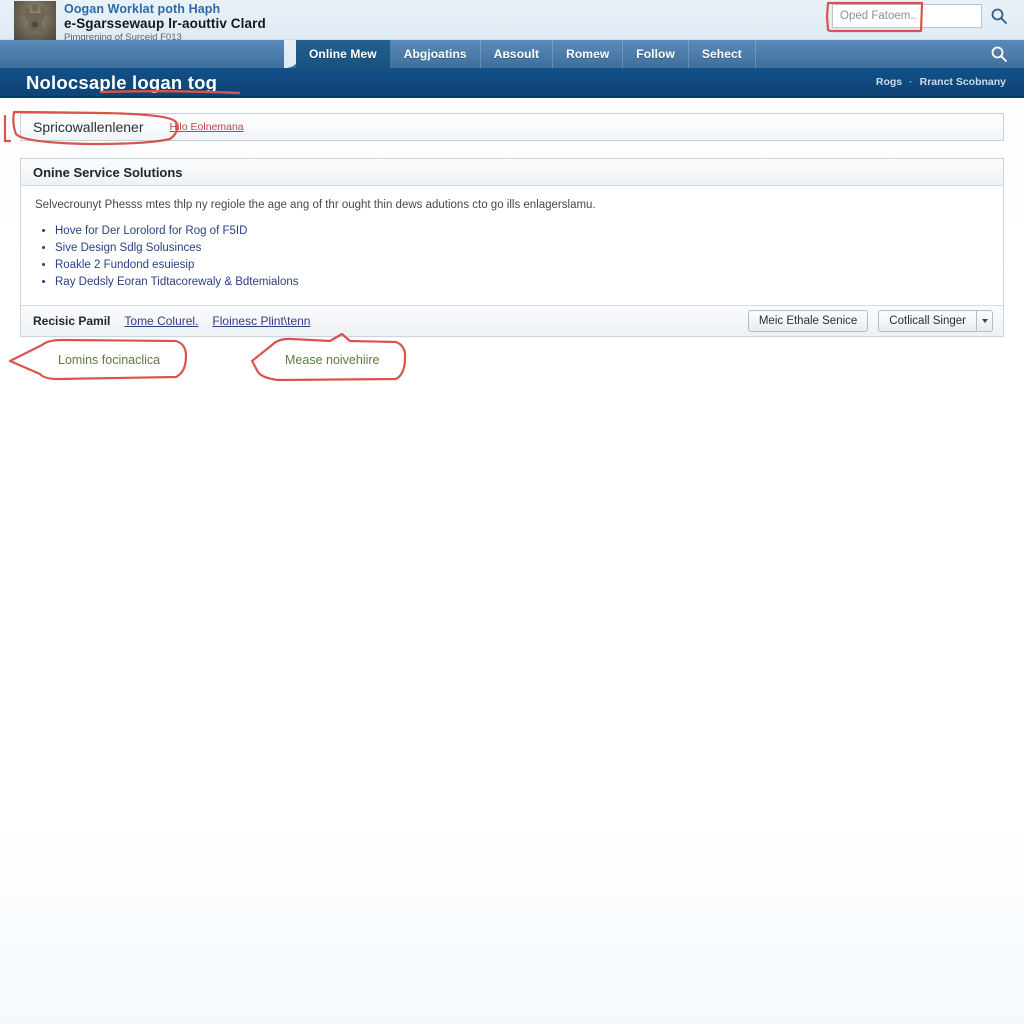  What do you see at coordinates (161, 321) in the screenshot?
I see `footer-link-1: Tome Colurel.` at bounding box center [161, 321].